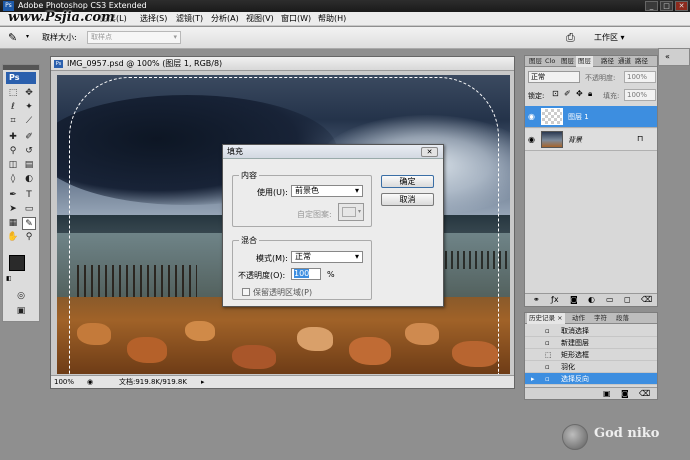 The width and height of the screenshot is (690, 460). Describe the element at coordinates (327, 257) in the screenshot. I see `mode-select: 正常 ▾` at that location.